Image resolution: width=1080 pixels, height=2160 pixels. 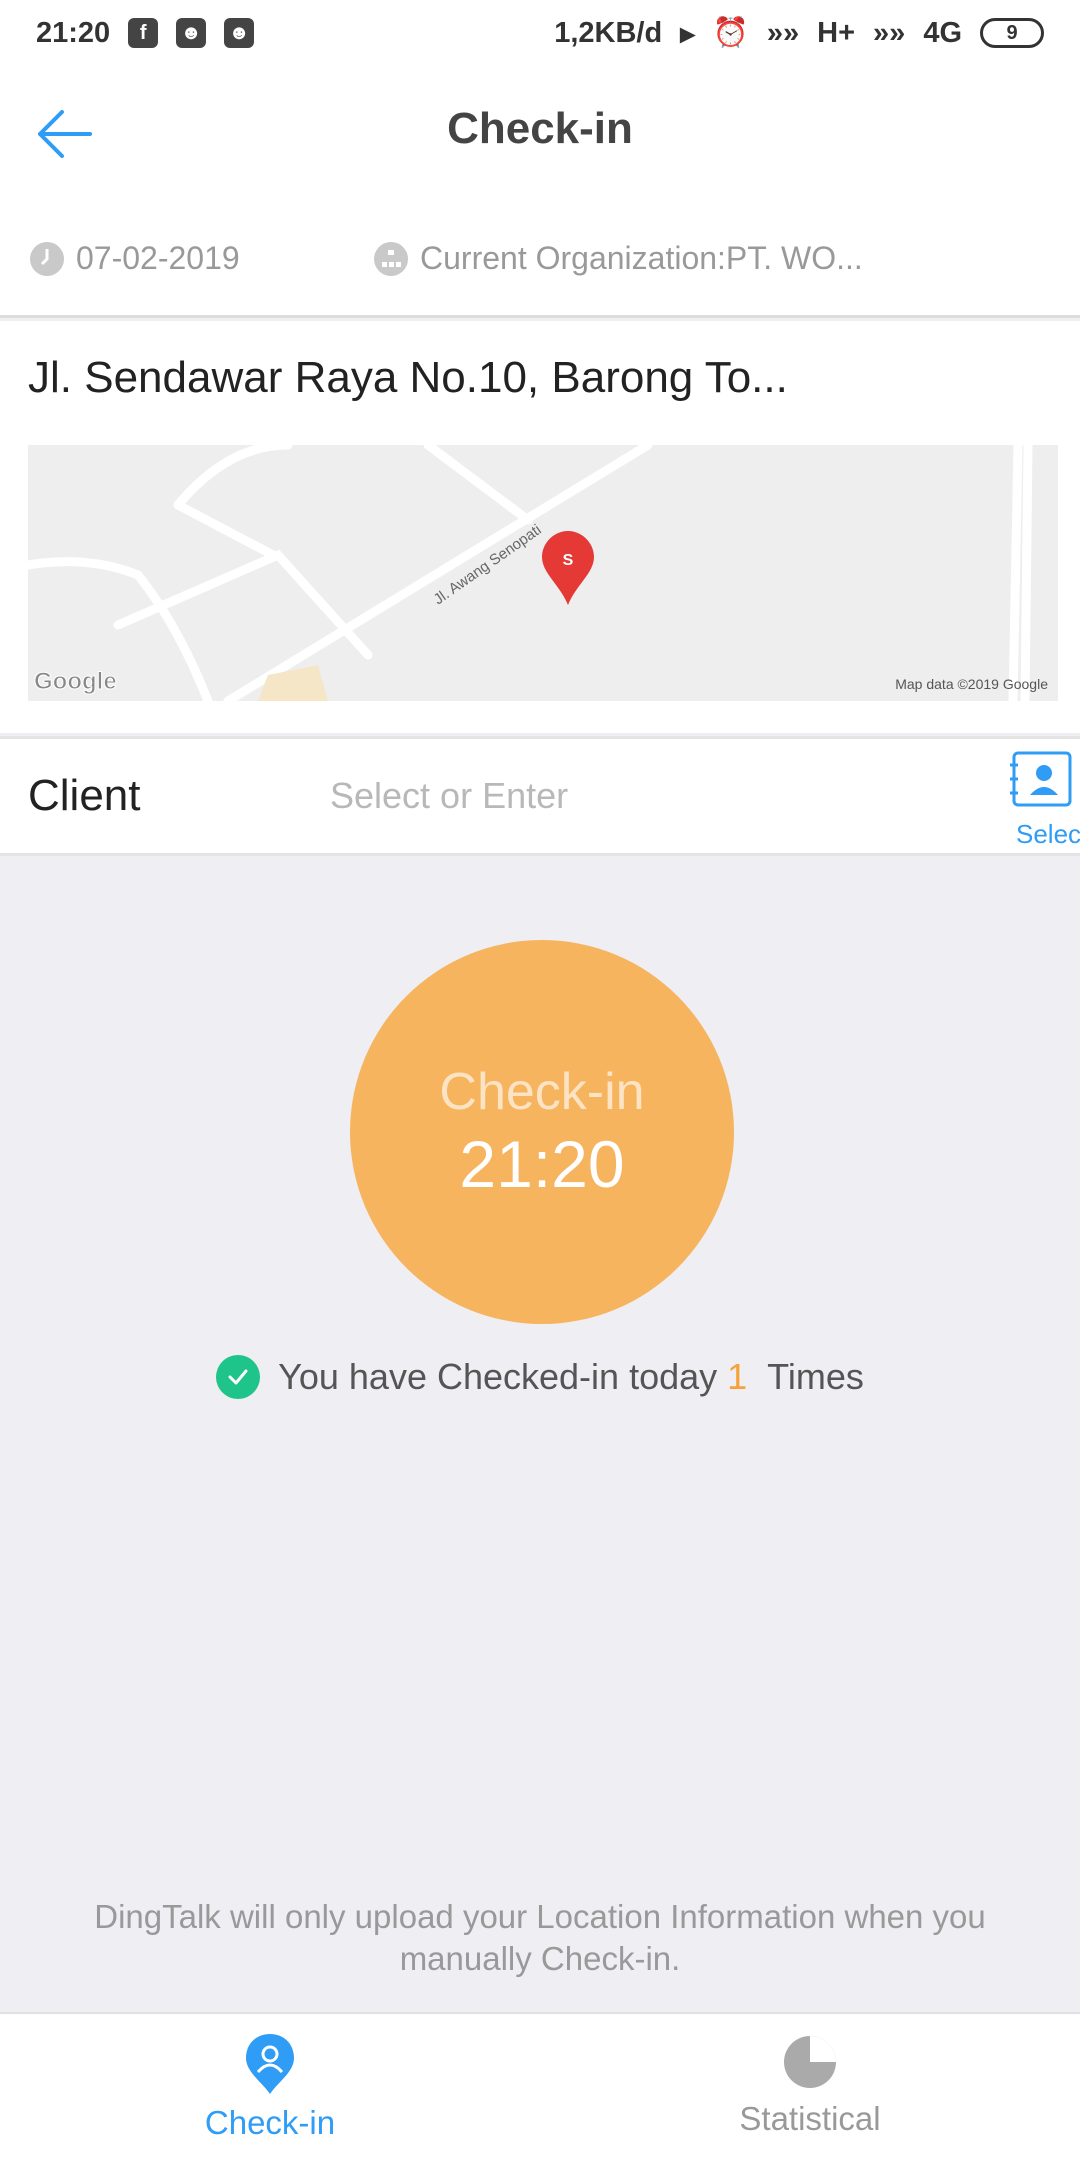 I want to click on app-notification-icon-2: ☻, so click(x=239, y=33).